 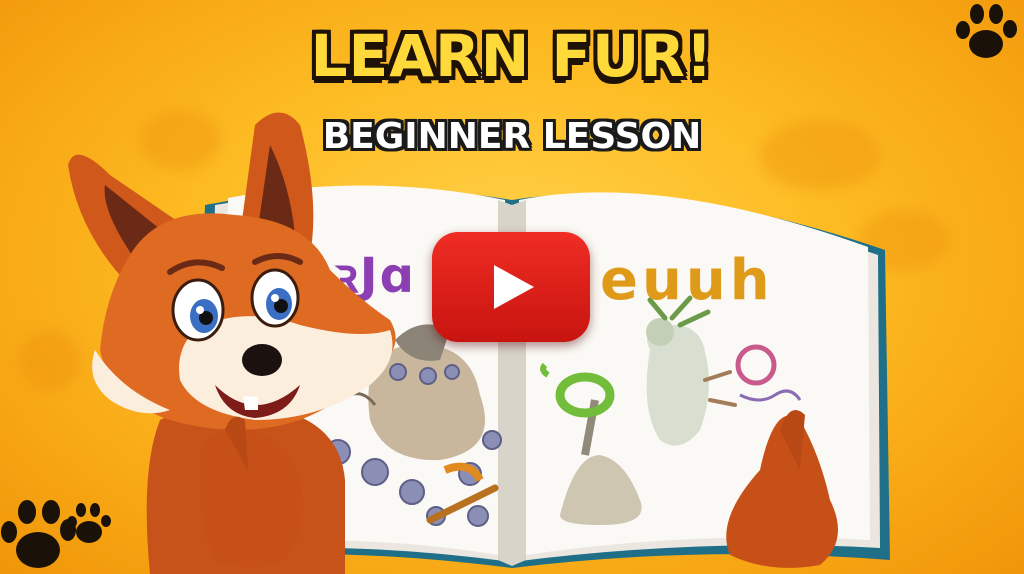 What do you see at coordinates (512, 136) in the screenshot?
I see `video-title-line2: BEGINNER LESSON` at bounding box center [512, 136].